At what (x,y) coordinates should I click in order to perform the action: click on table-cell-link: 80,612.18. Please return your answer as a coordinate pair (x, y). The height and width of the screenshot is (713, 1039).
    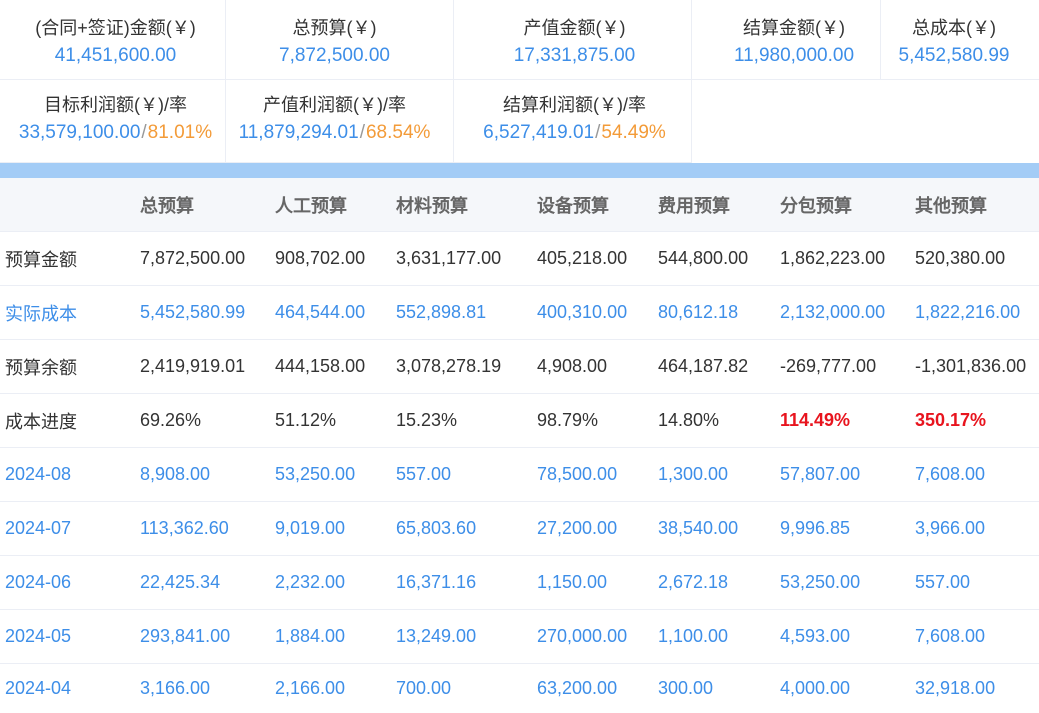
    Looking at the image, I should click on (714, 312).